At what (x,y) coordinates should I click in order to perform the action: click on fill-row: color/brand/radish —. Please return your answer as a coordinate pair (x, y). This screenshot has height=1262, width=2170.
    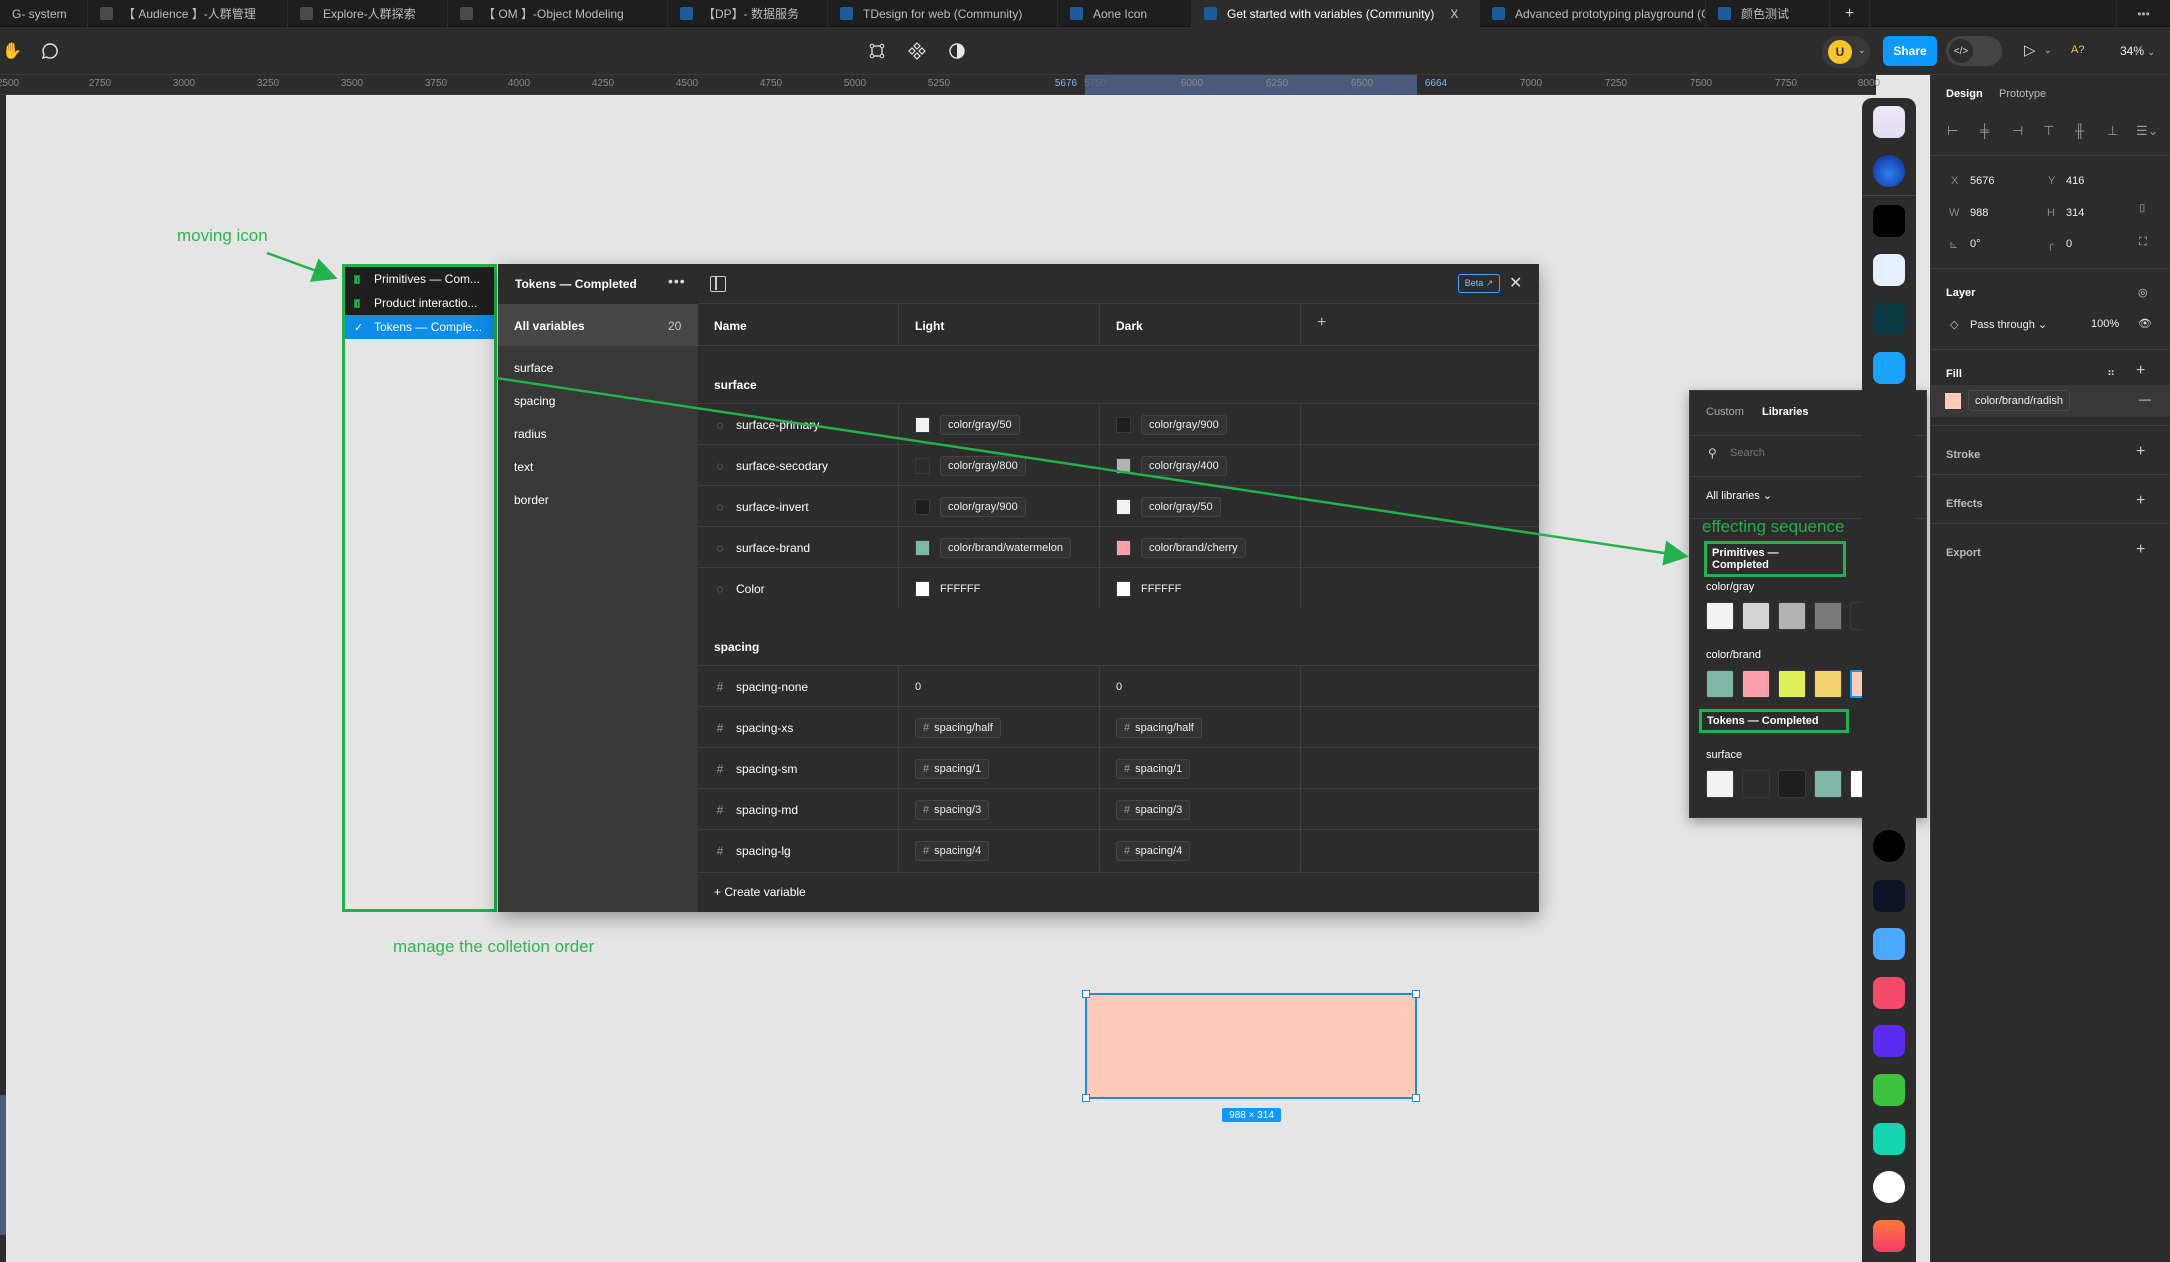
    Looking at the image, I should click on (2050, 401).